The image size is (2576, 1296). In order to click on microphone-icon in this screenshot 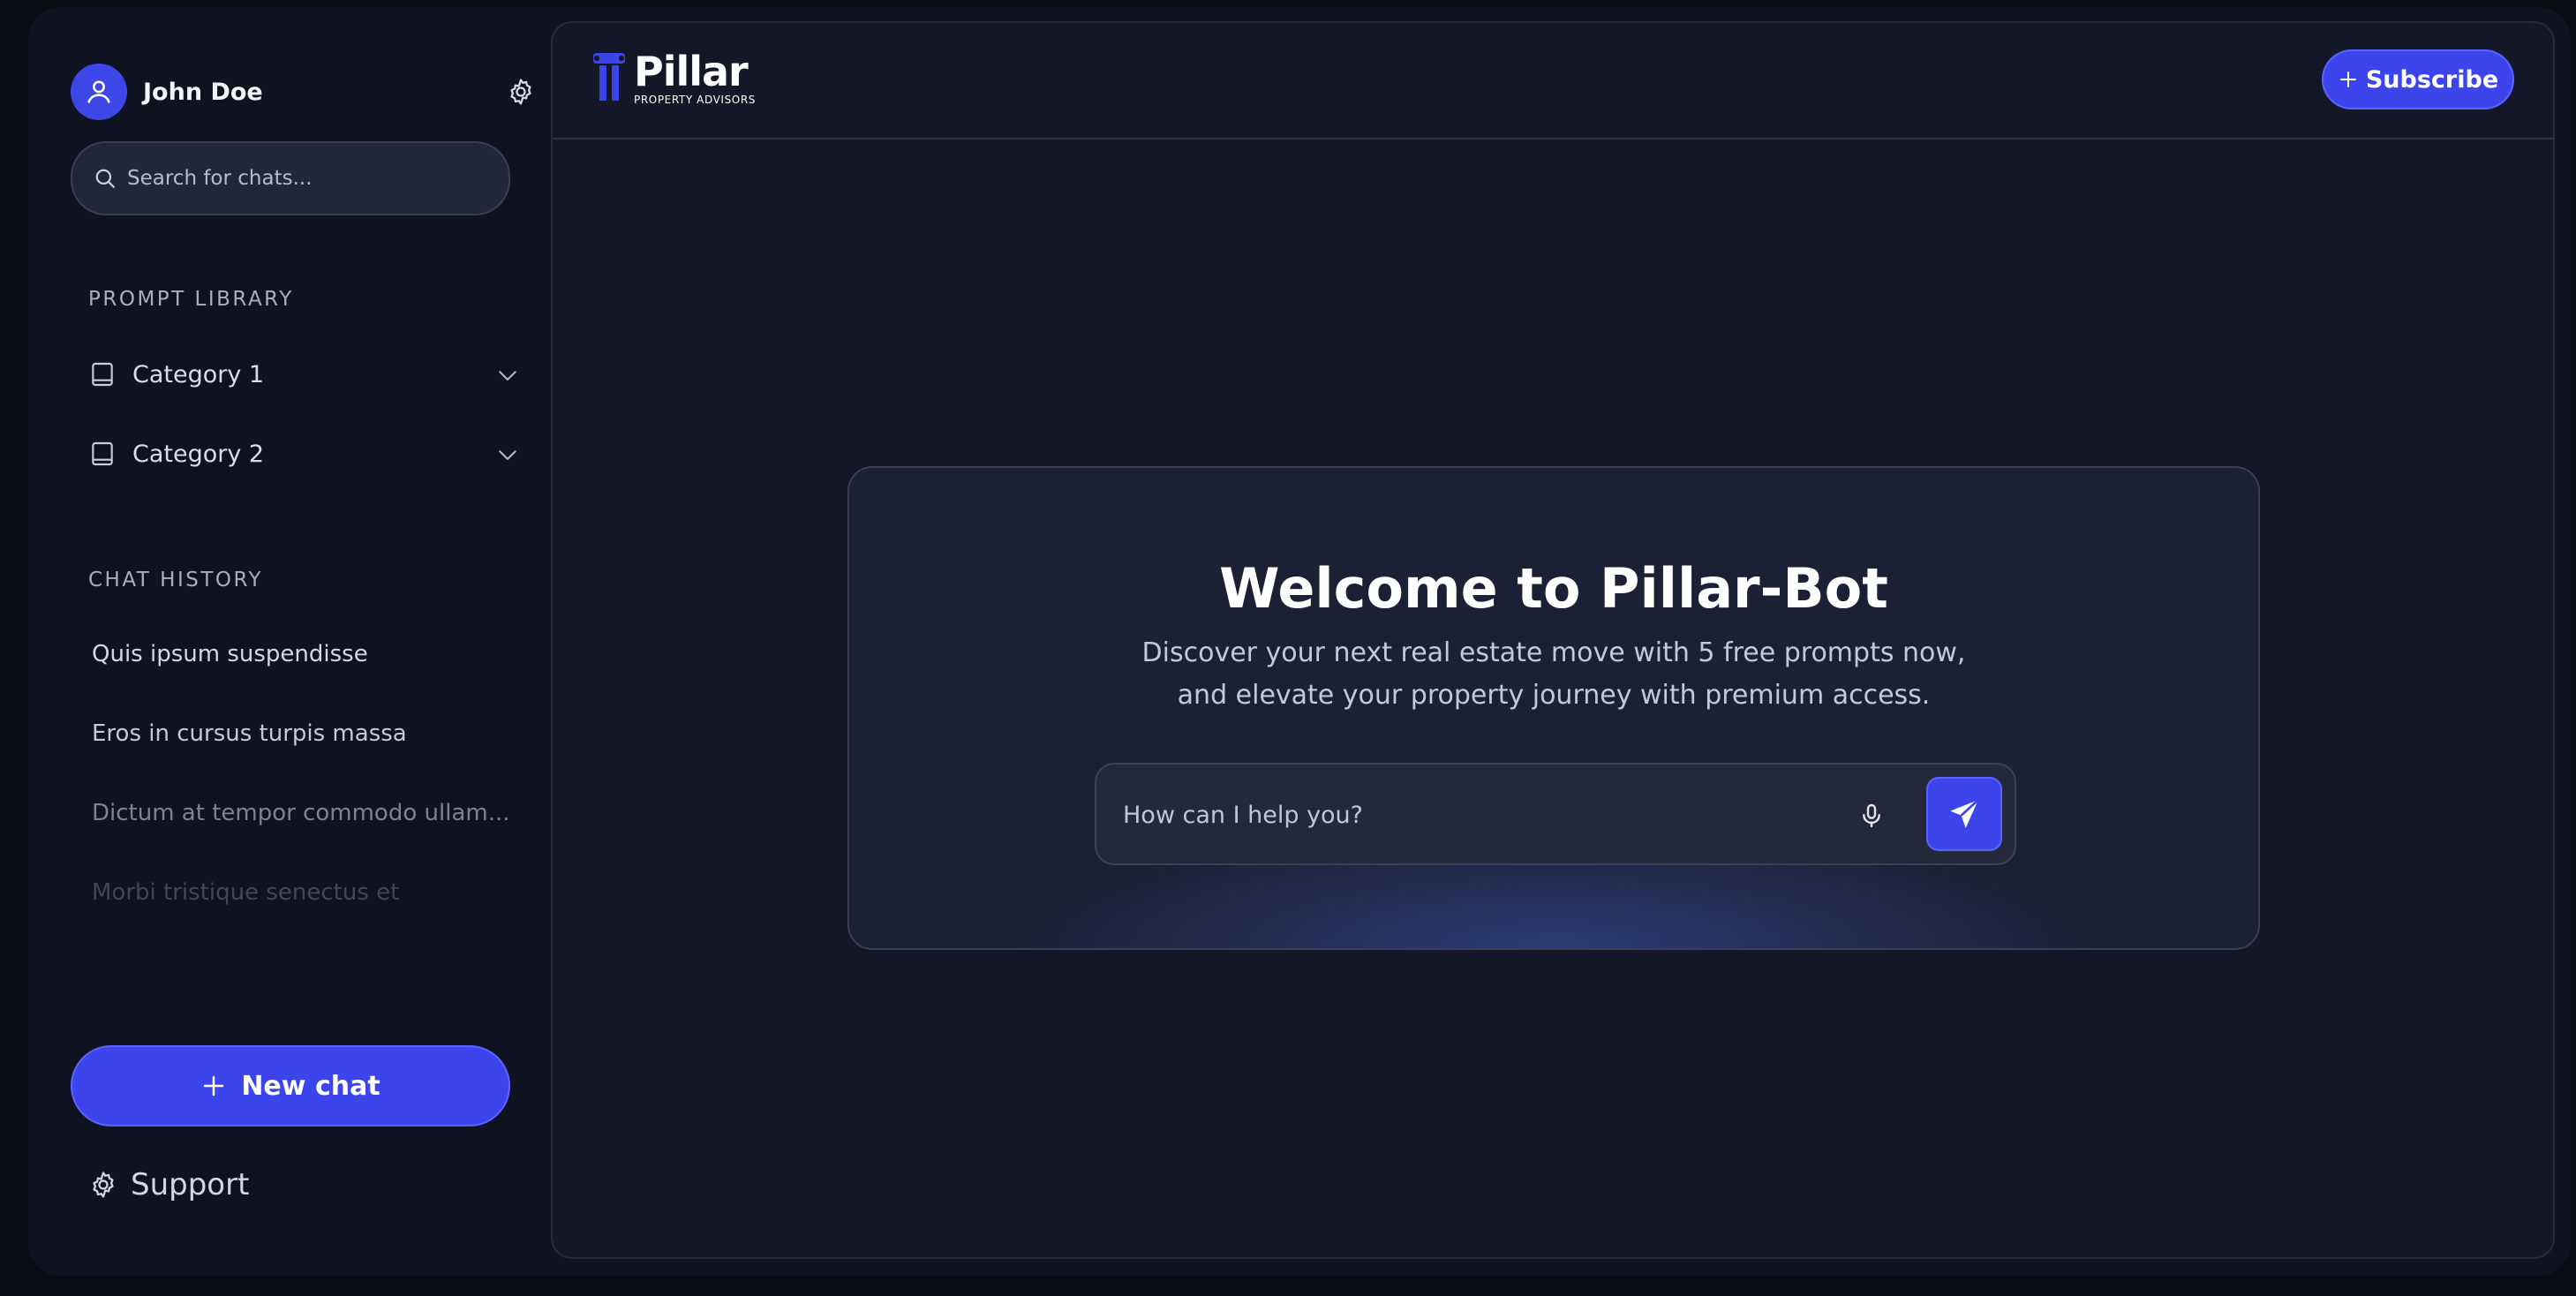, I will do `click(1872, 815)`.